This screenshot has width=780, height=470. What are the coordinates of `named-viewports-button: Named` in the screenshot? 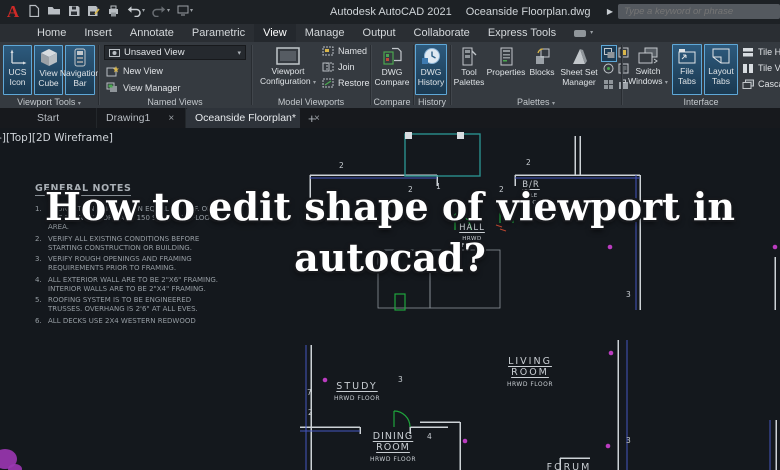 It's located at (344, 51).